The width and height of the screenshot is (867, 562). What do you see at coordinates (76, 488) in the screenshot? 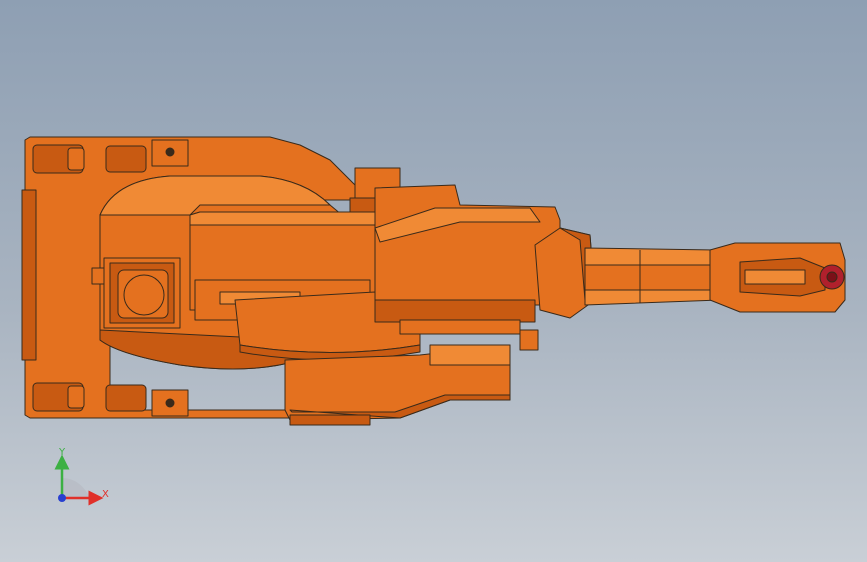
I see `triad-xy-plane` at bounding box center [76, 488].